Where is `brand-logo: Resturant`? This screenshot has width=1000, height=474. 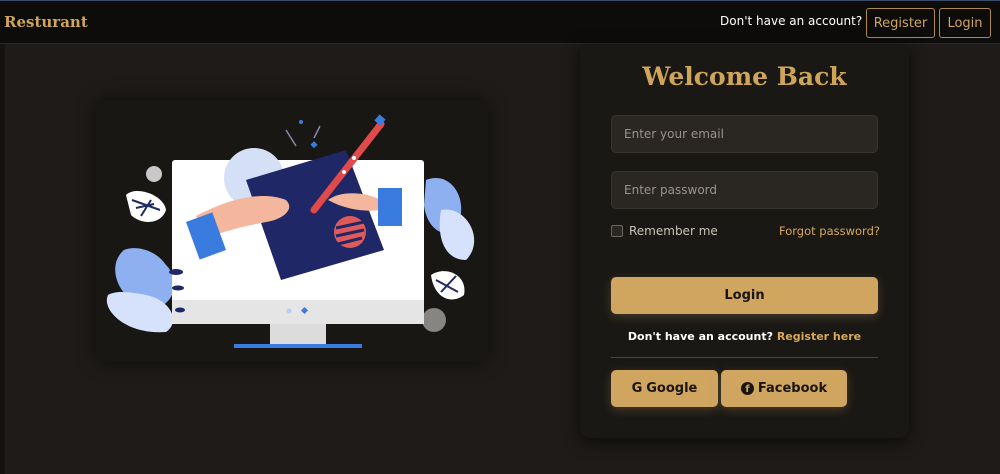 brand-logo: Resturant is located at coordinates (46, 22).